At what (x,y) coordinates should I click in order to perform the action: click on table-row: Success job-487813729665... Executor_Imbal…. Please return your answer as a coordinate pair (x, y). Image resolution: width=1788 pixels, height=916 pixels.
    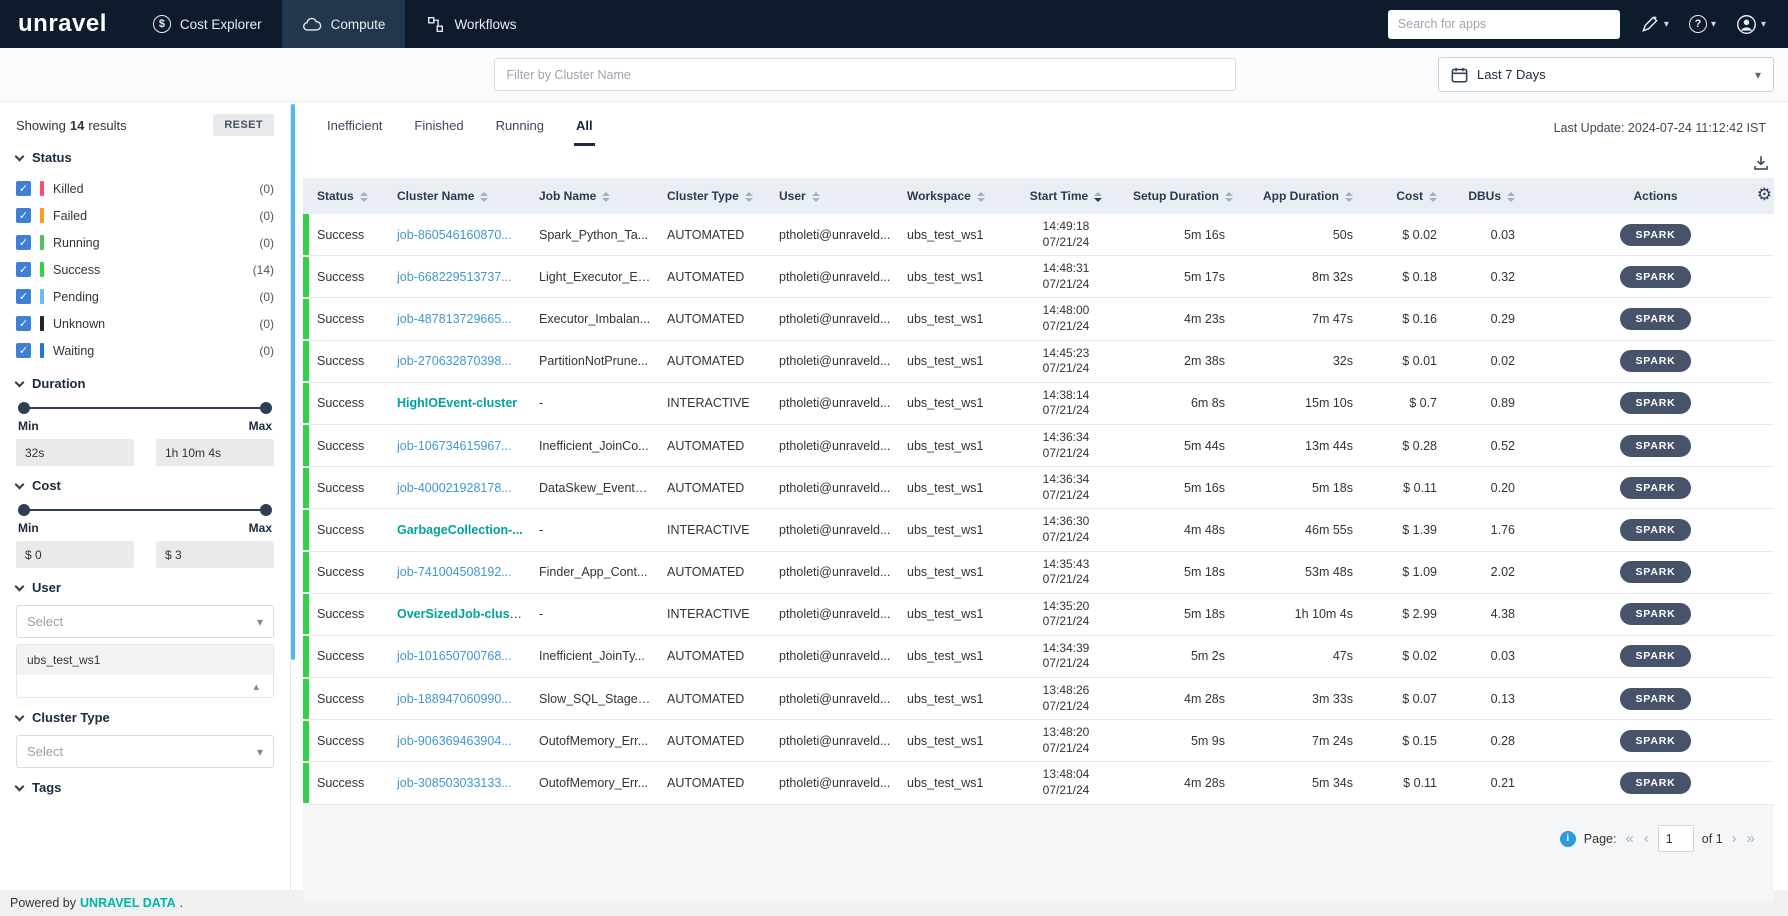
    Looking at the image, I should click on (1038, 319).